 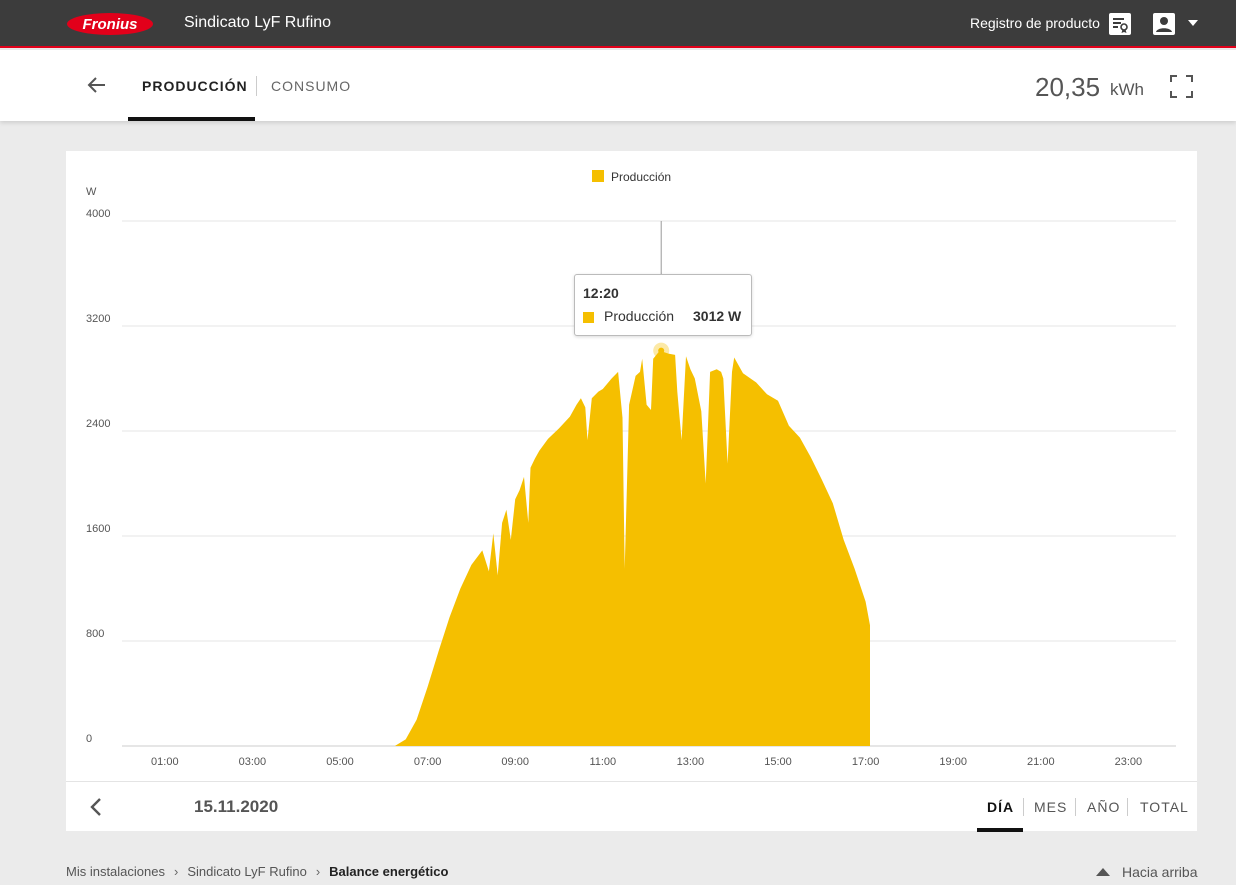 I want to click on x-tick-label: 15:00, so click(x=778, y=762).